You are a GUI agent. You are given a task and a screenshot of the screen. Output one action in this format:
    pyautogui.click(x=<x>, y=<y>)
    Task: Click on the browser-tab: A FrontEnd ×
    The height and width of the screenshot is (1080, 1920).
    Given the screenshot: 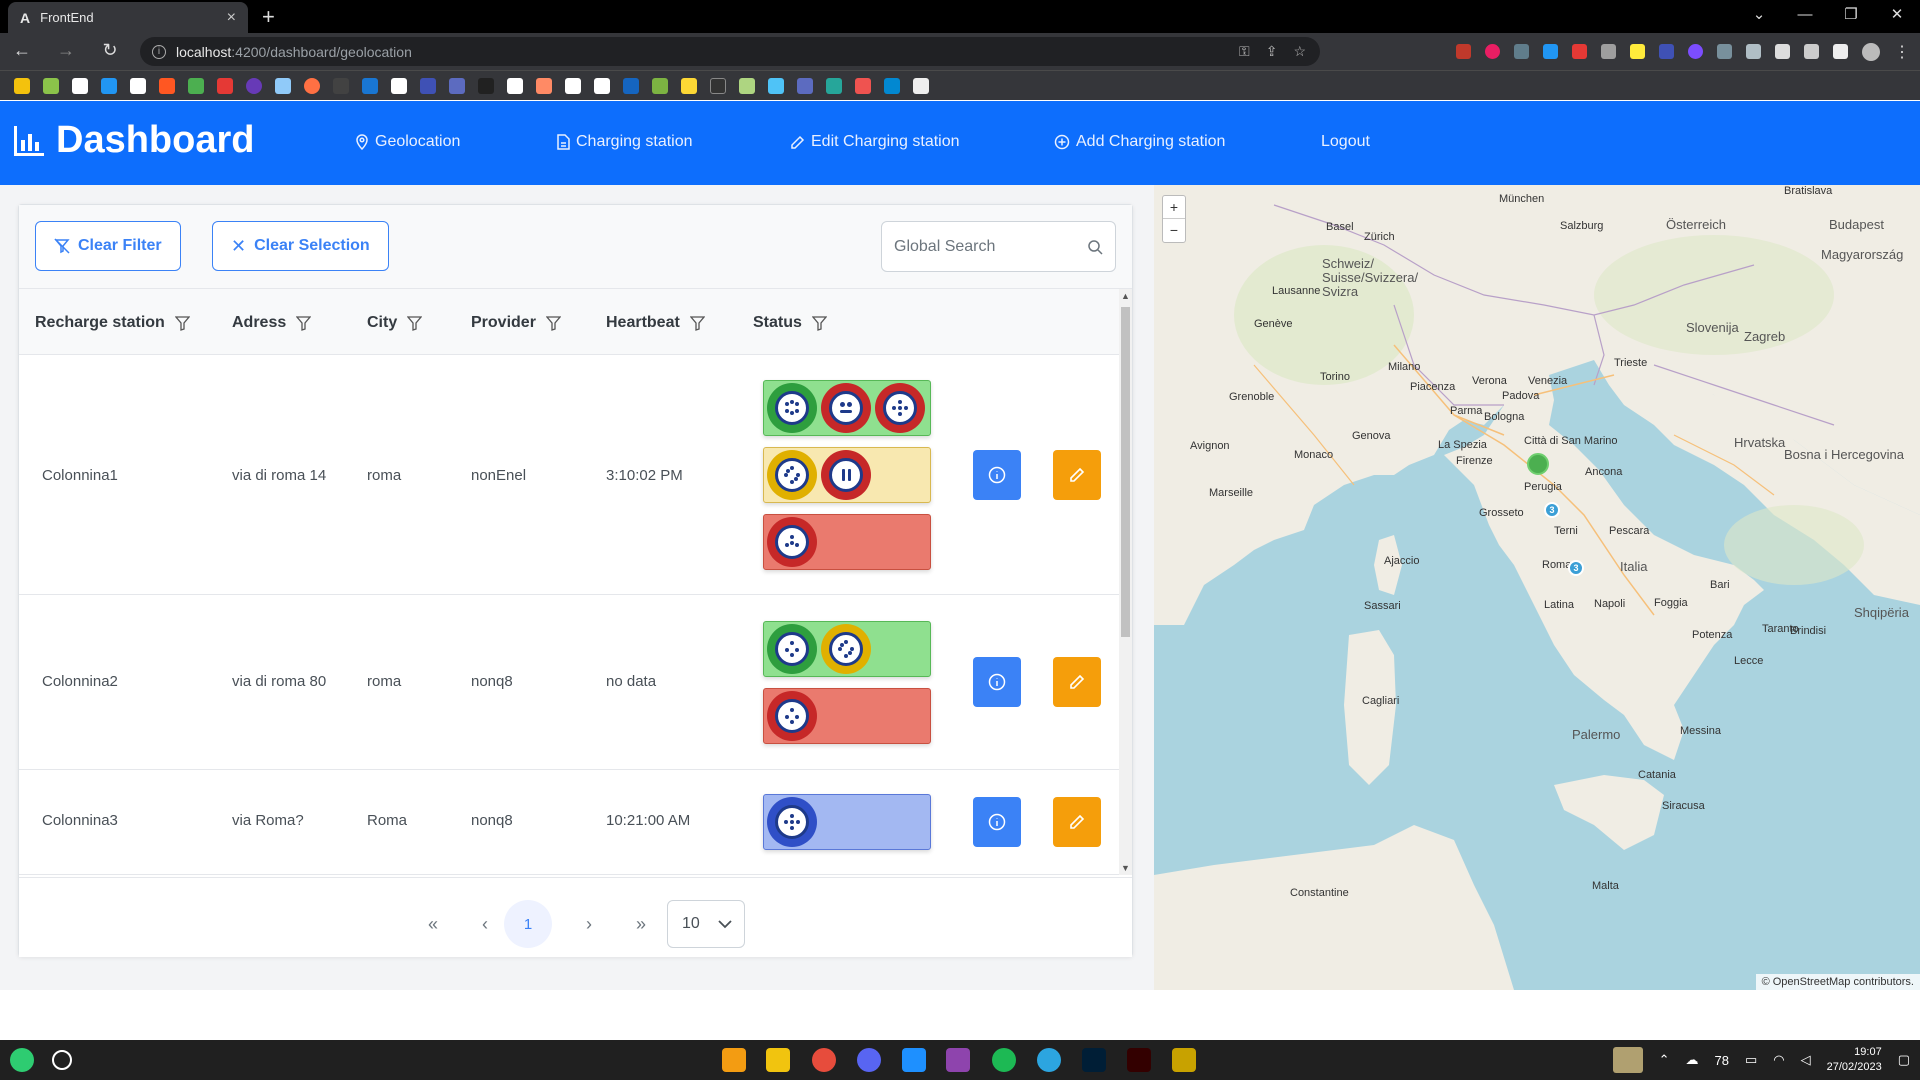 What is the action you would take?
    pyautogui.click(x=128, y=17)
    